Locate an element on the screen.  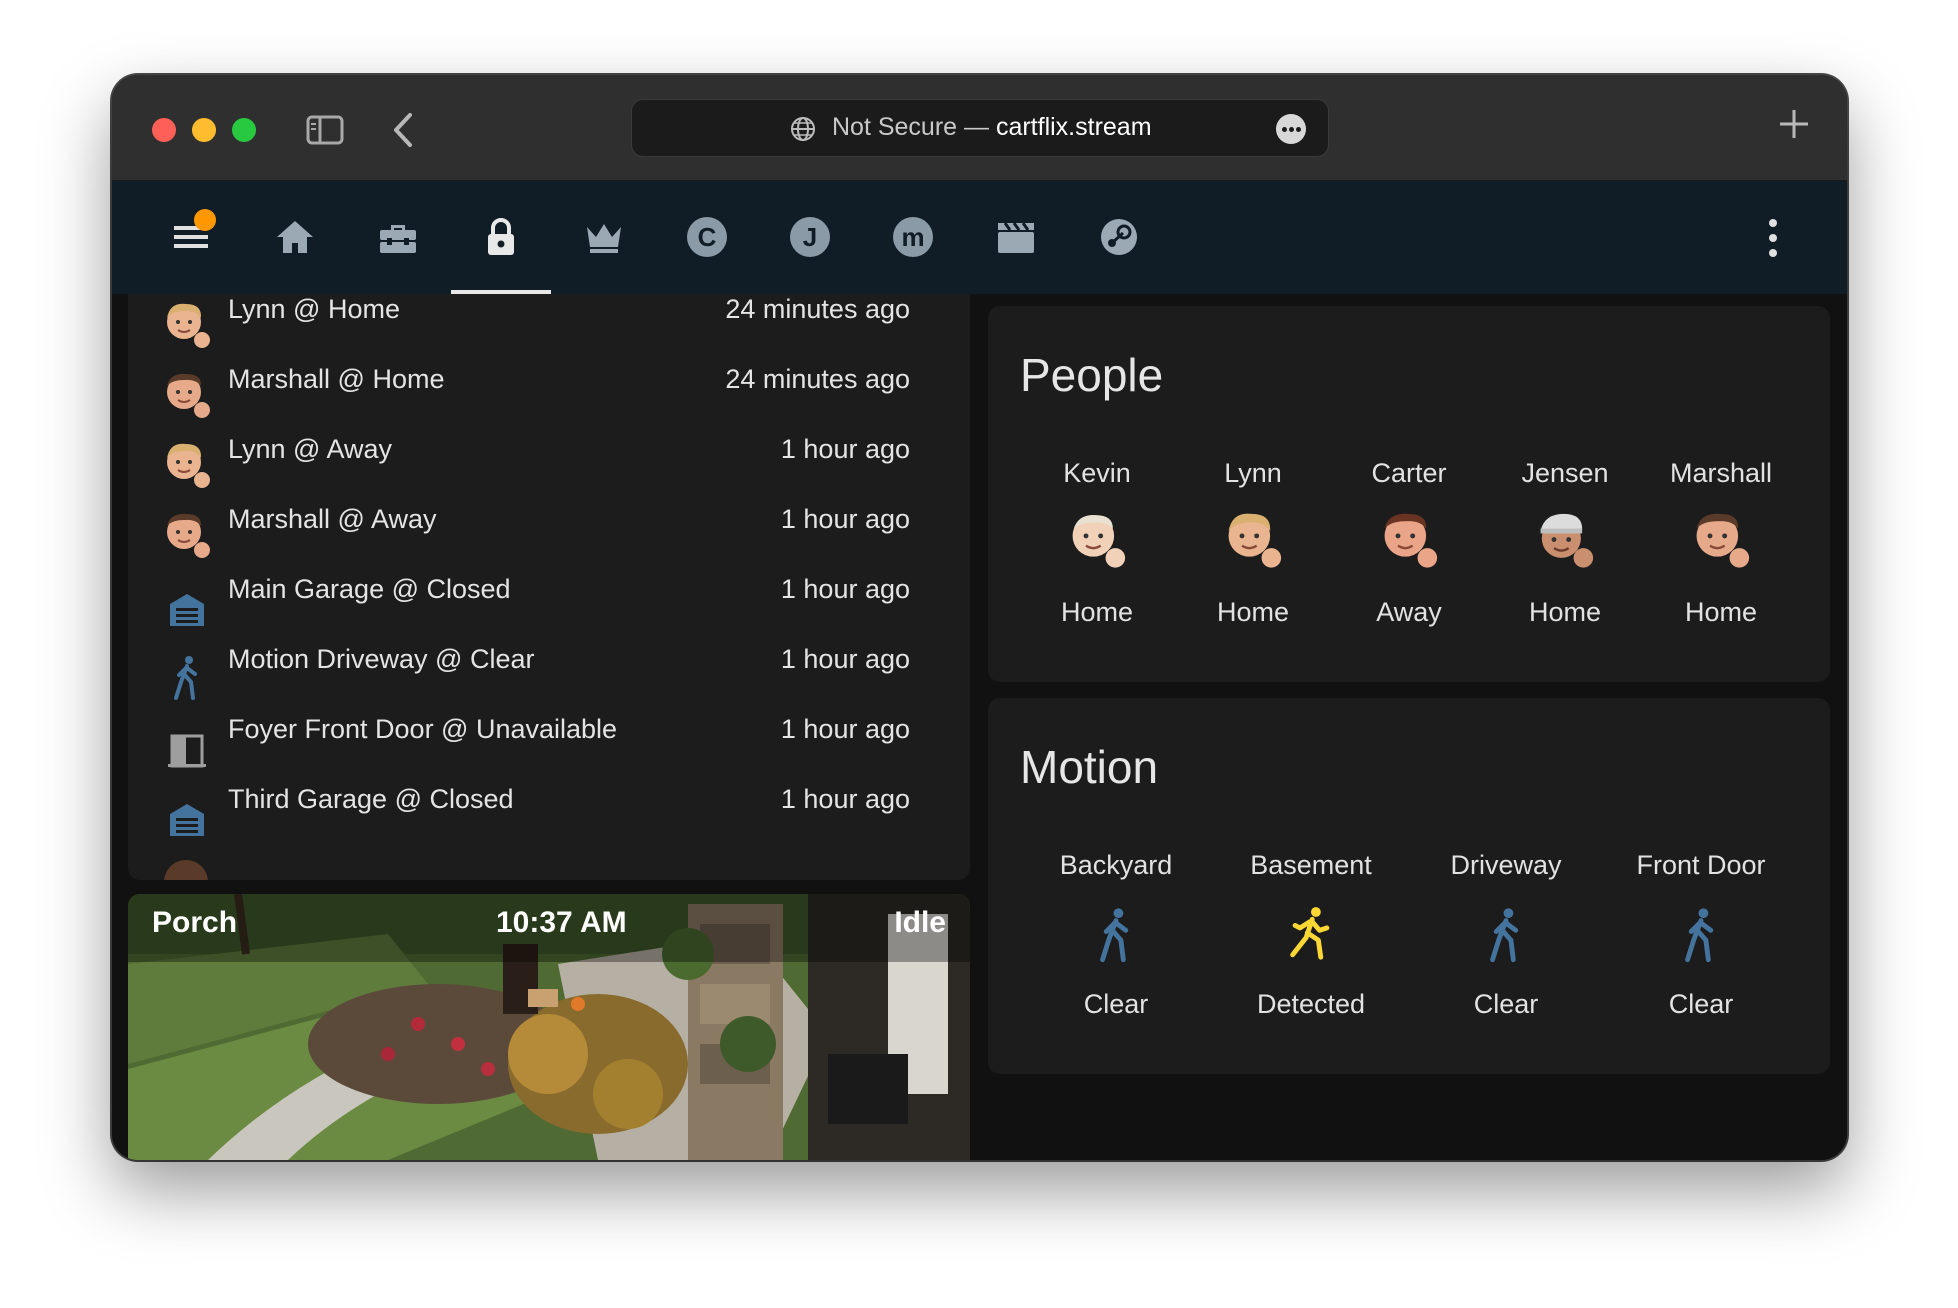
c-circle-icon: C is located at coordinates (707, 237).